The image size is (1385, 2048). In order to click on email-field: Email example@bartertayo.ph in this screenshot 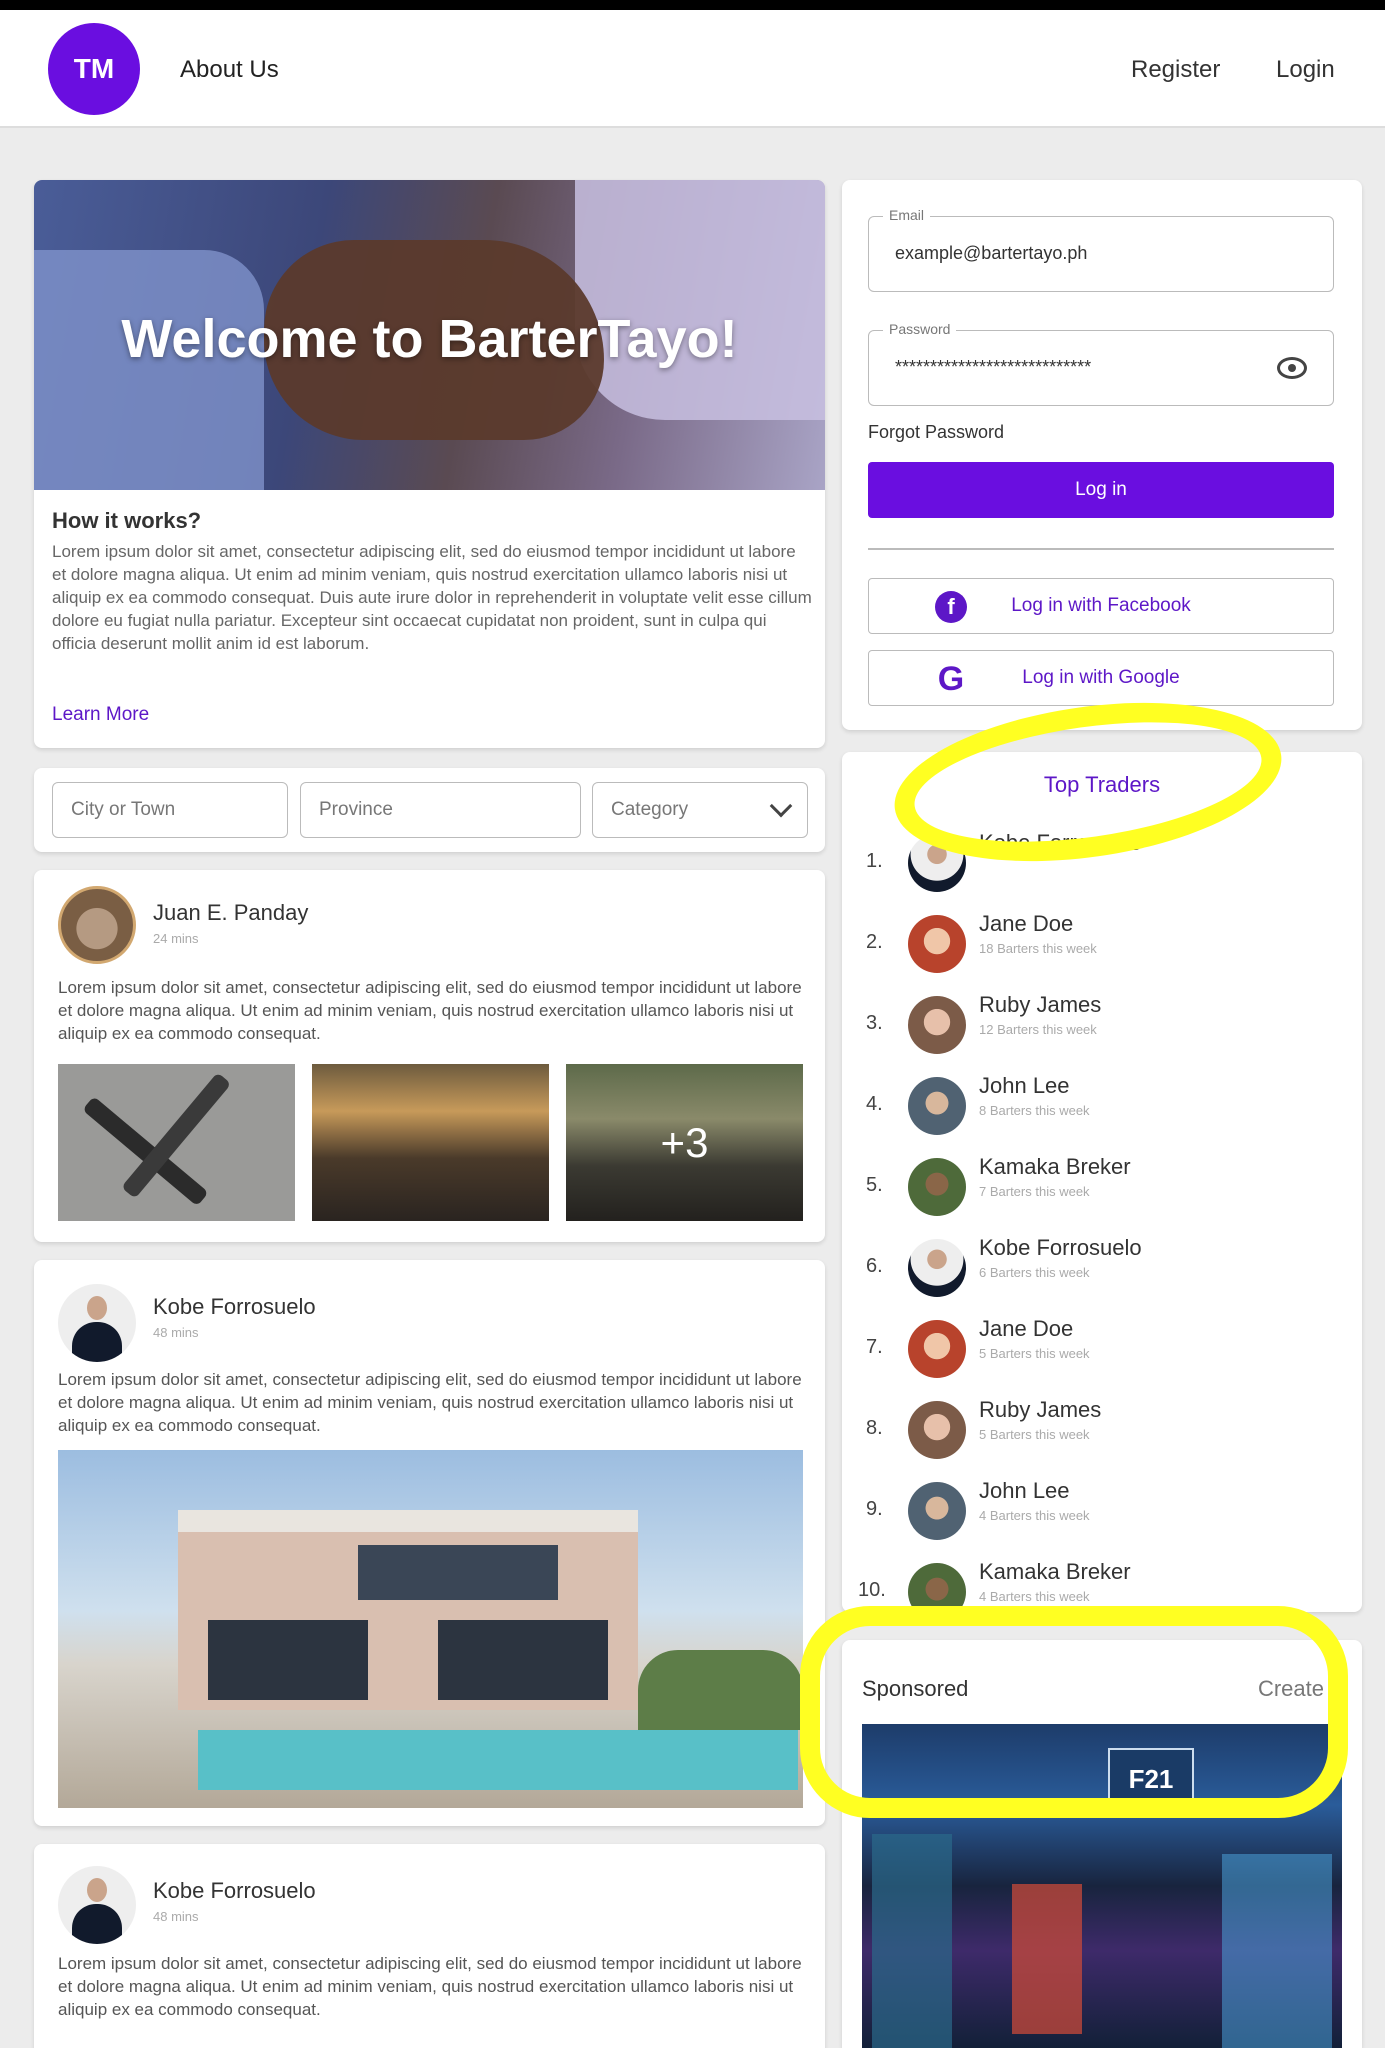, I will do `click(1101, 249)`.